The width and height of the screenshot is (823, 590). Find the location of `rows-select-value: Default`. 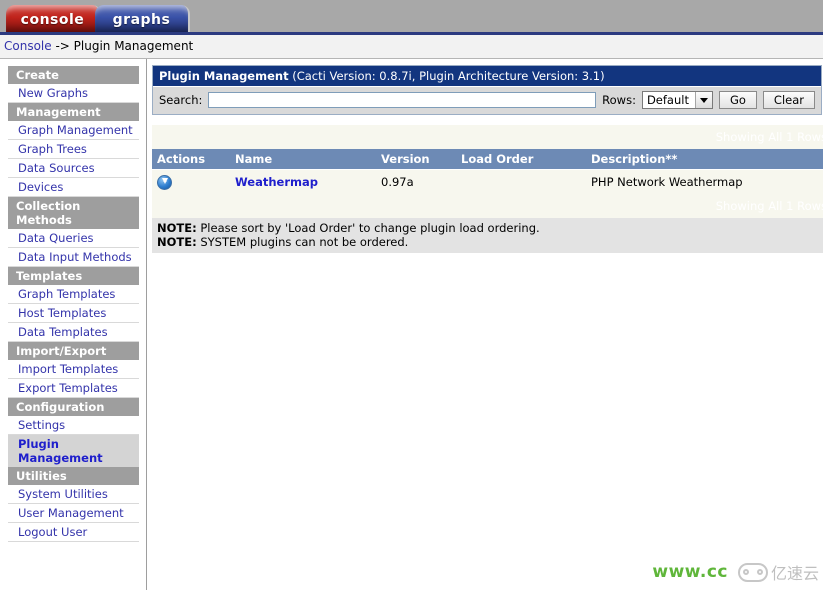

rows-select-value: Default is located at coordinates (667, 100).